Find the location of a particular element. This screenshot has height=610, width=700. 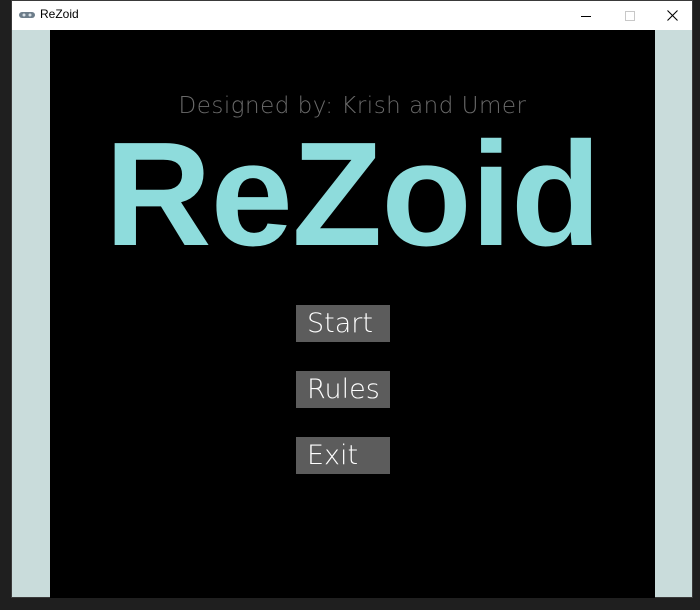

start-button: Start is located at coordinates (343, 323).